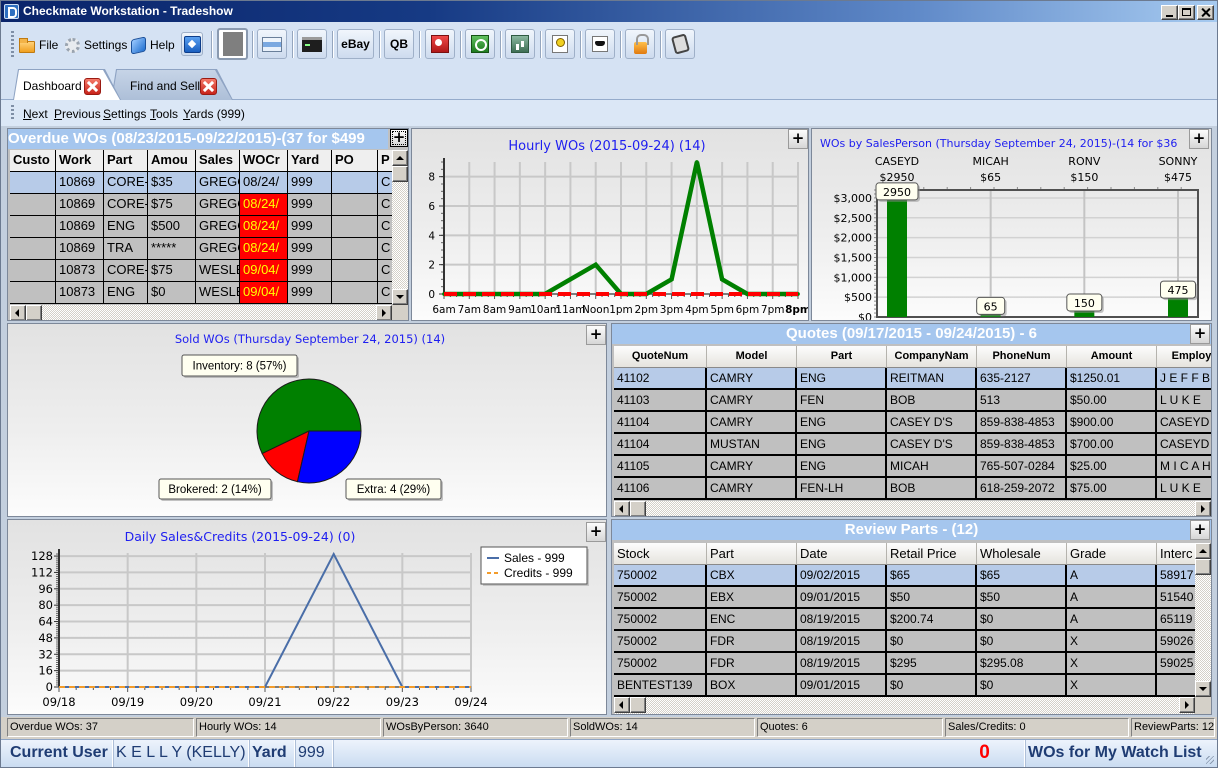 The image size is (1218, 768). I want to click on column-header-model: Model, so click(752, 357).